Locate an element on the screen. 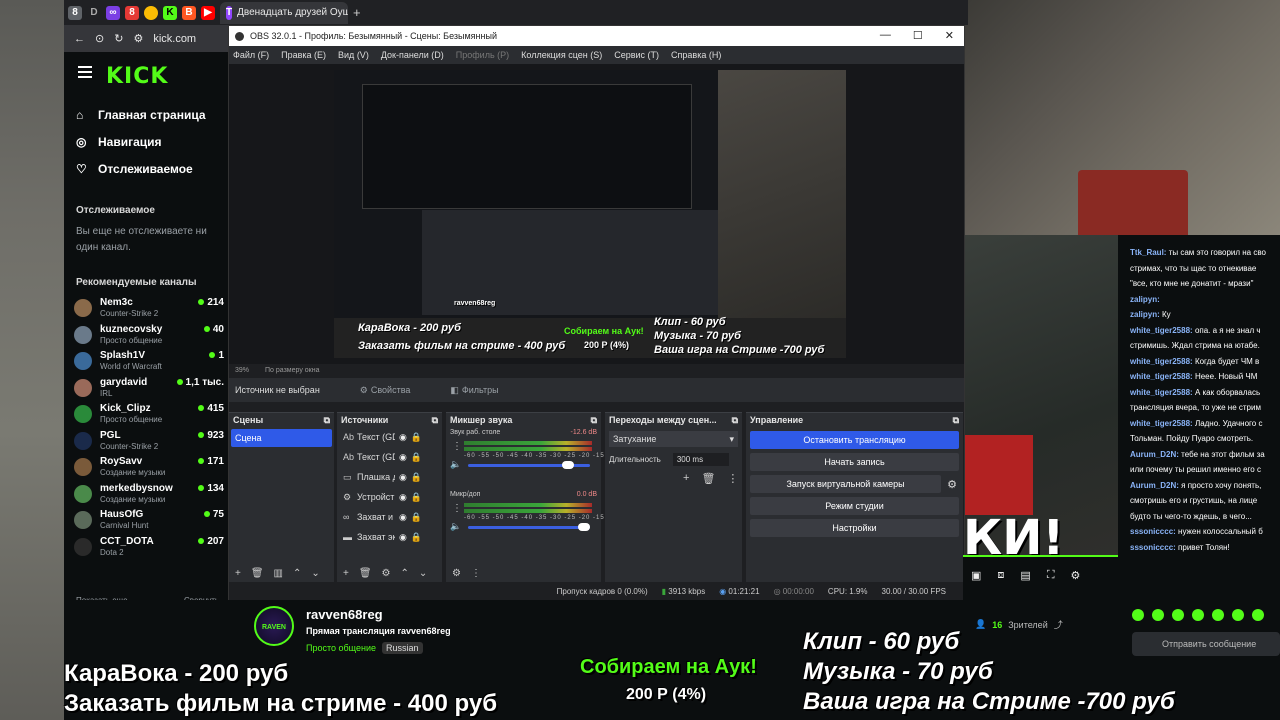 This screenshot has height=720, width=1280. tab-icon: 8 is located at coordinates (75, 12).